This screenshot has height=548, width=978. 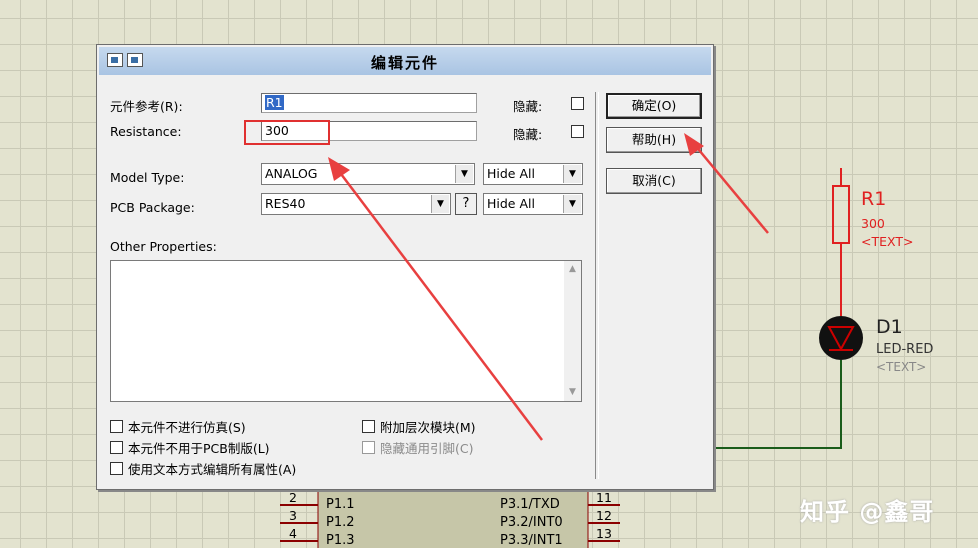 I want to click on model-type-label: Model Type:, so click(x=147, y=177).